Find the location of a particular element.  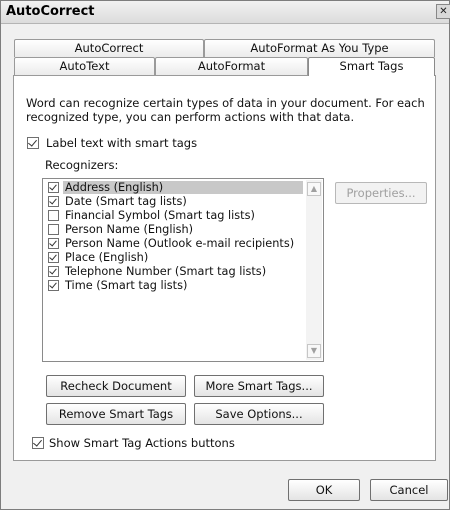

tab-autocorrect: AutoCorrect is located at coordinates (109, 48).